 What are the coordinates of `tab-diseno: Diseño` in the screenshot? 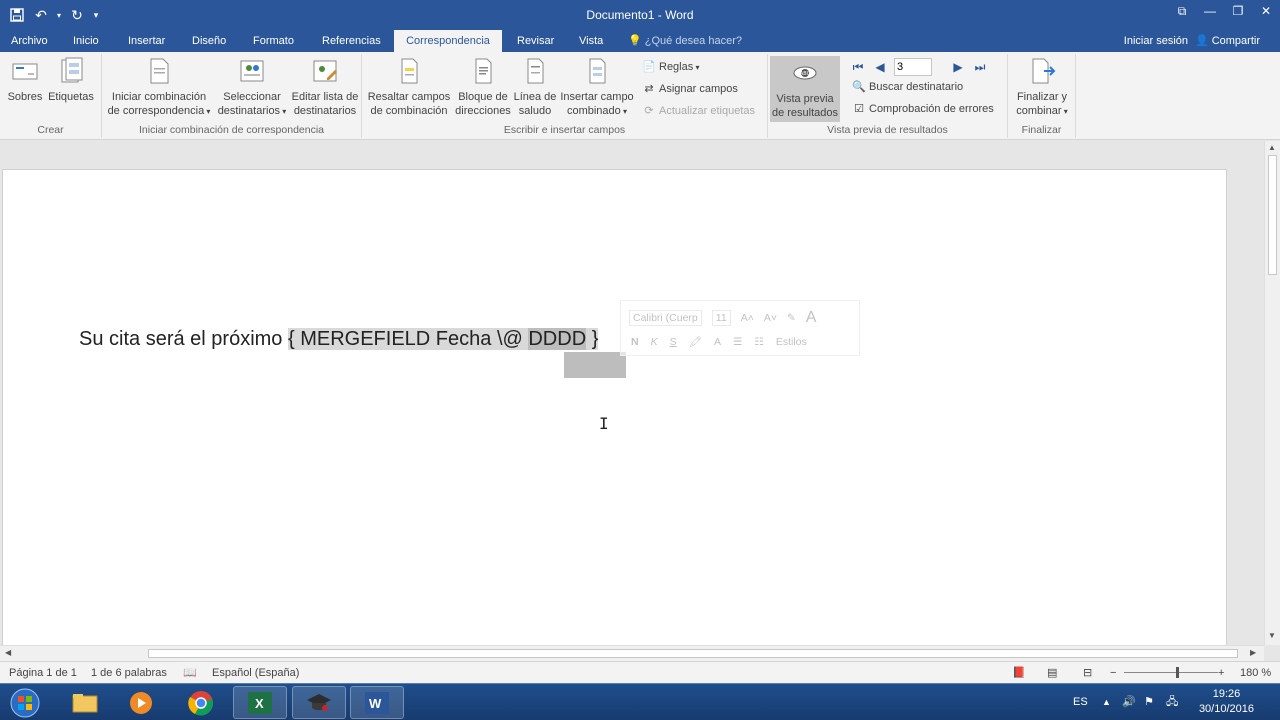 It's located at (209, 41).